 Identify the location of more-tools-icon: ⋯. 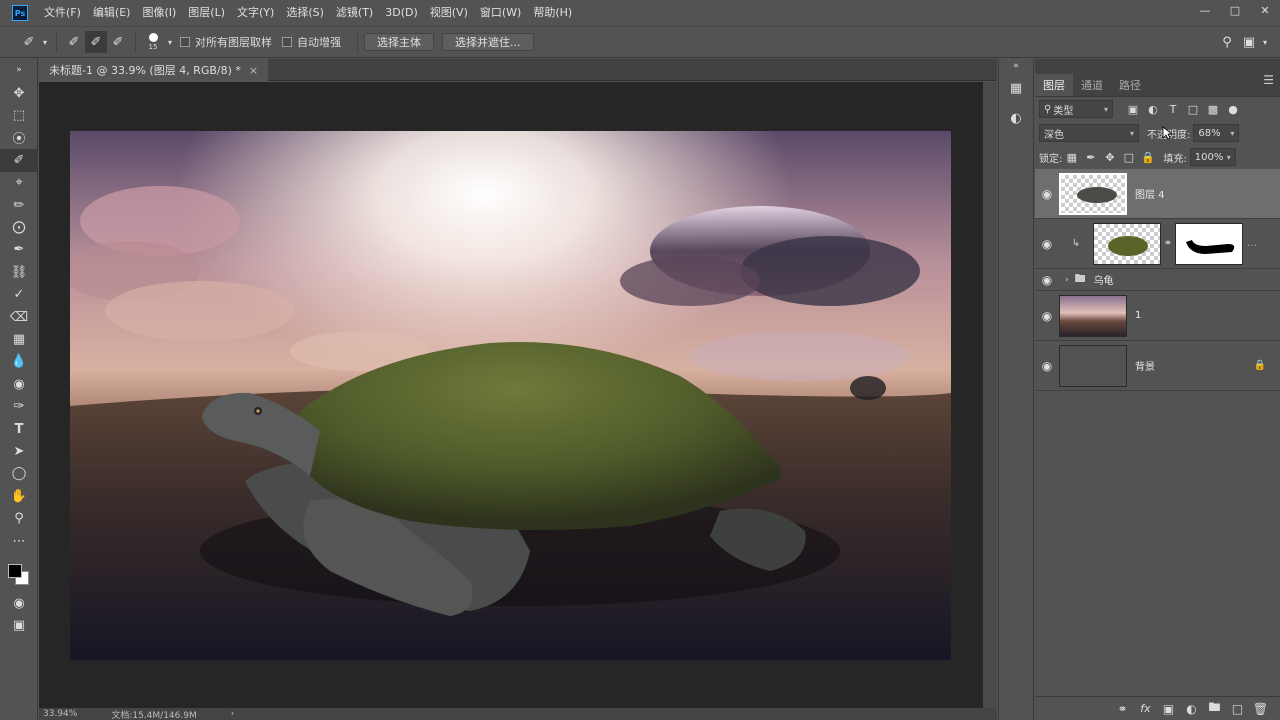
(19, 541).